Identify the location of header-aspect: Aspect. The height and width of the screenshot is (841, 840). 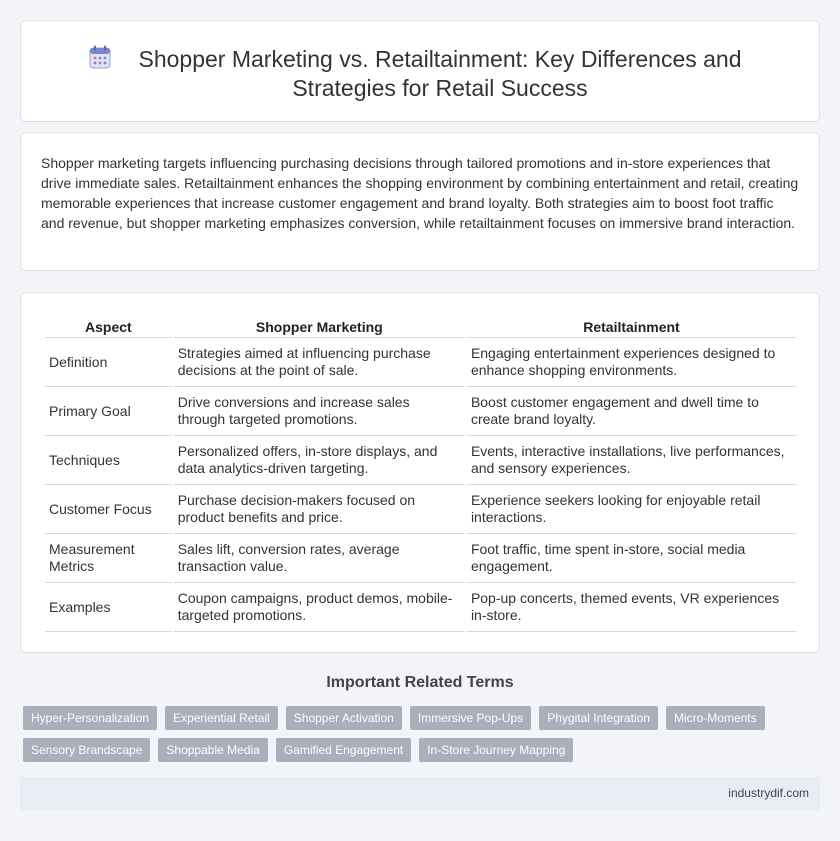
(108, 326).